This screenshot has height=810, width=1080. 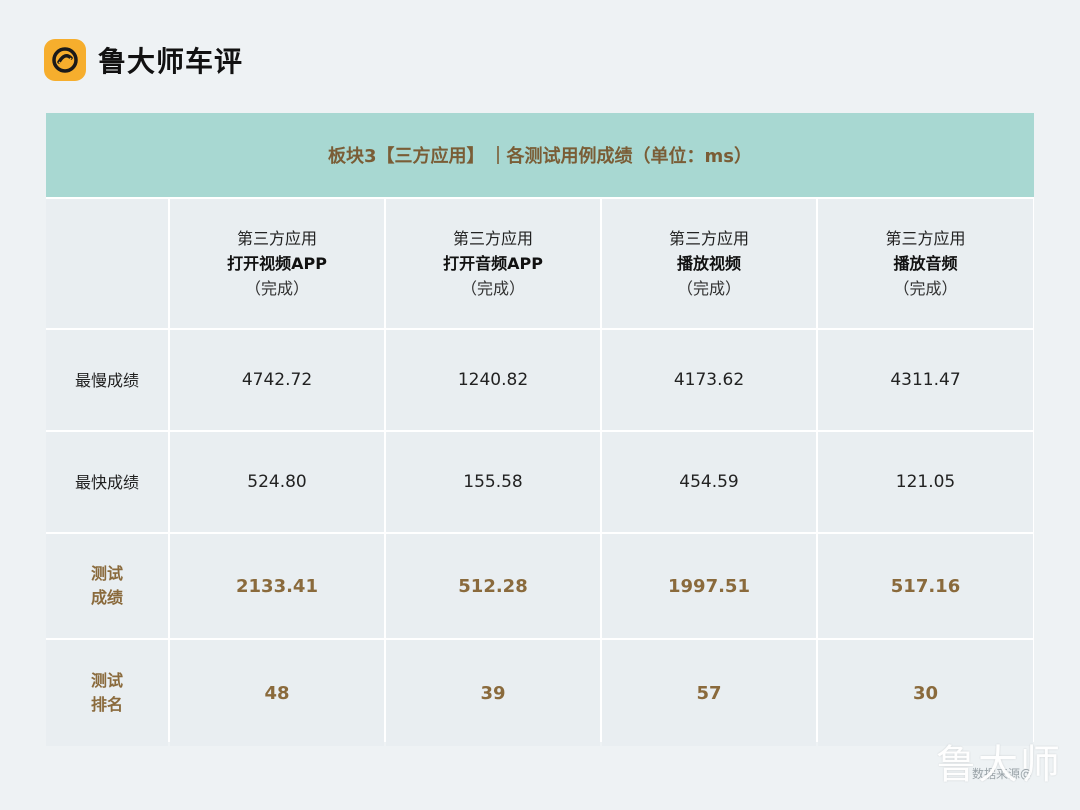 I want to click on table-cell: 1240.82, so click(x=493, y=380).